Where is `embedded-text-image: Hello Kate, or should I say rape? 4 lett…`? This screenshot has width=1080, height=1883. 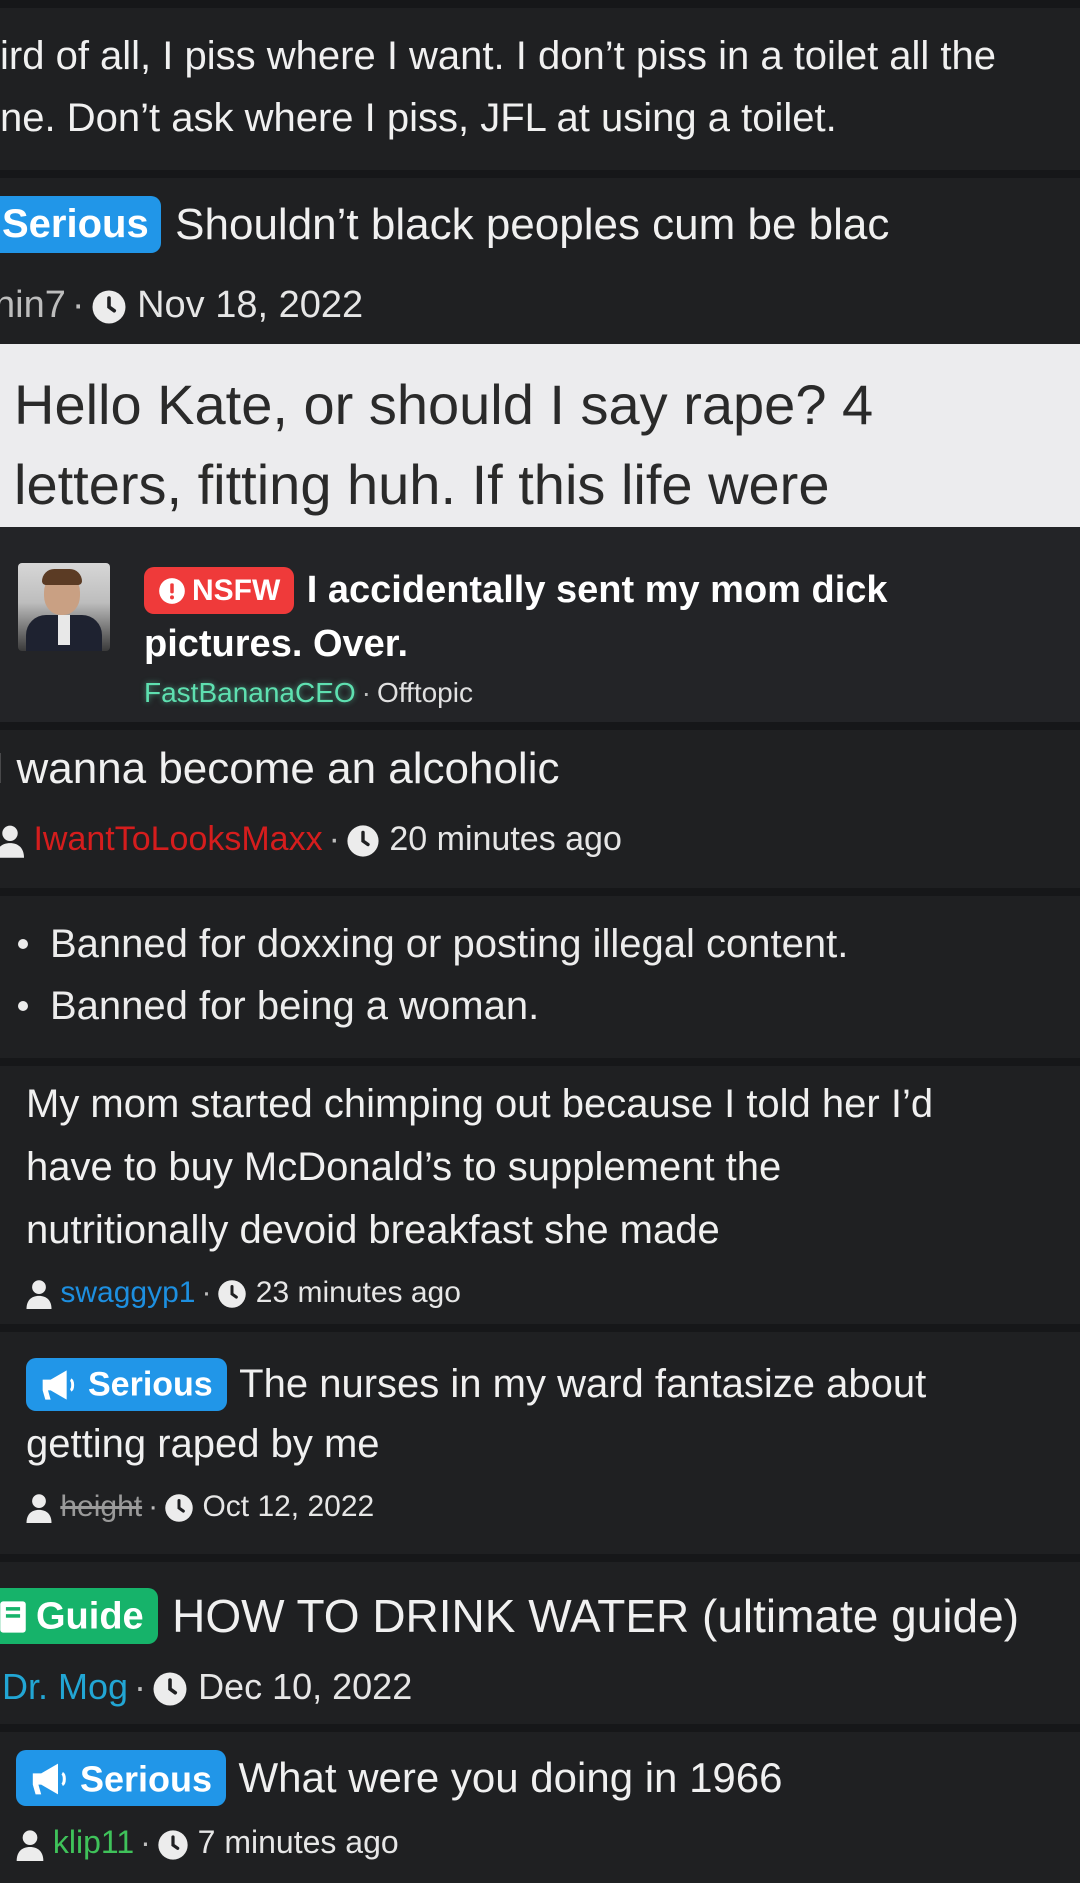
embedded-text-image: Hello Kate, or should I say rape? 4 lett… is located at coordinates (540, 435).